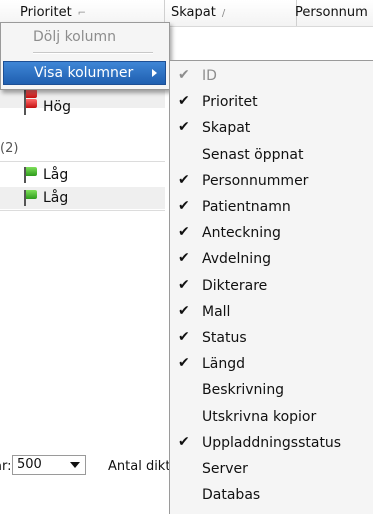 This screenshot has width=373, height=514. What do you see at coordinates (246, 207) in the screenshot?
I see `column-toggle-label: Patientnamn` at bounding box center [246, 207].